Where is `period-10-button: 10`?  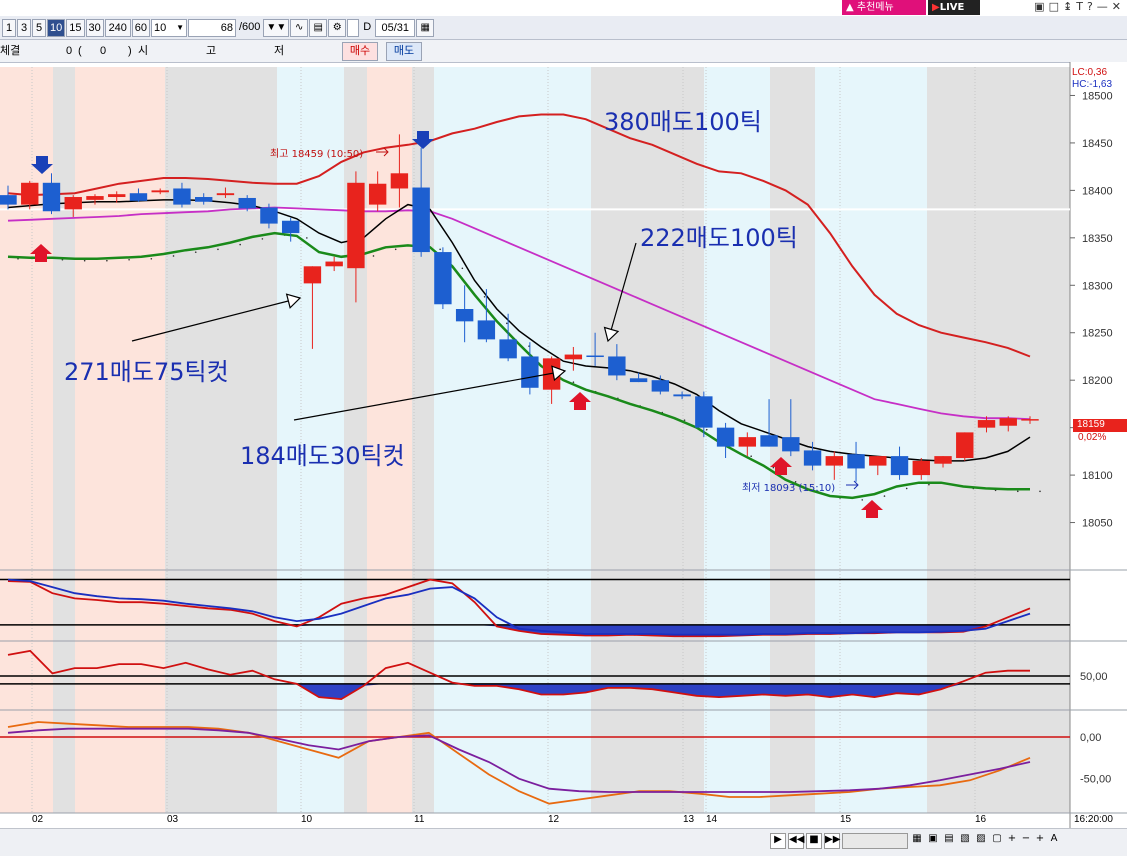 period-10-button: 10 is located at coordinates (56, 27).